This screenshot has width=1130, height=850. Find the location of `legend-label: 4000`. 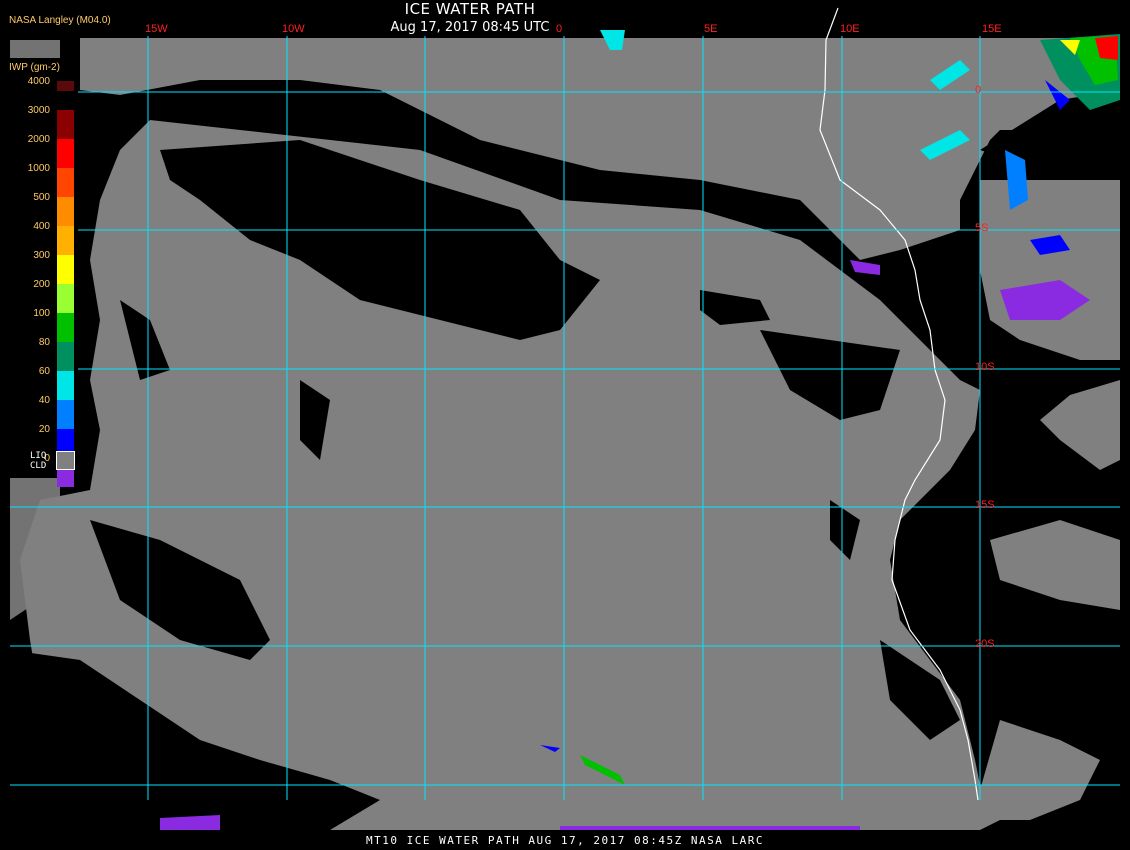

legend-label: 4000 is located at coordinates (38, 81).